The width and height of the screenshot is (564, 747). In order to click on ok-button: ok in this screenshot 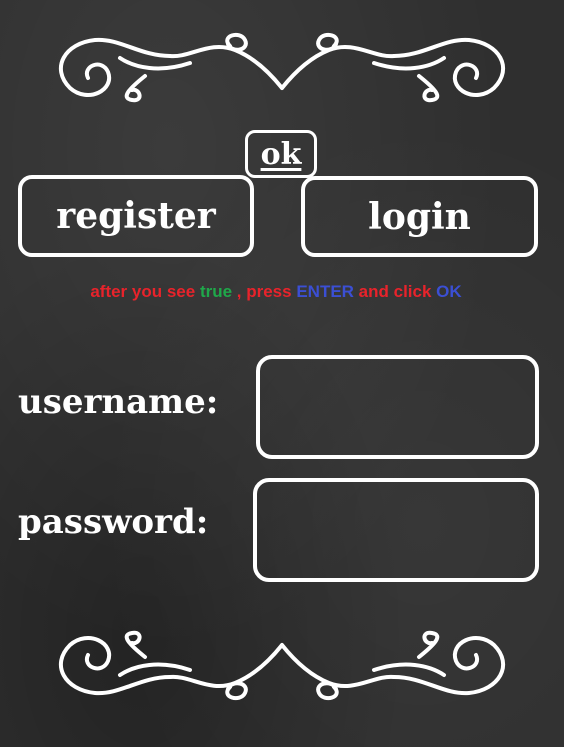, I will do `click(281, 154)`.